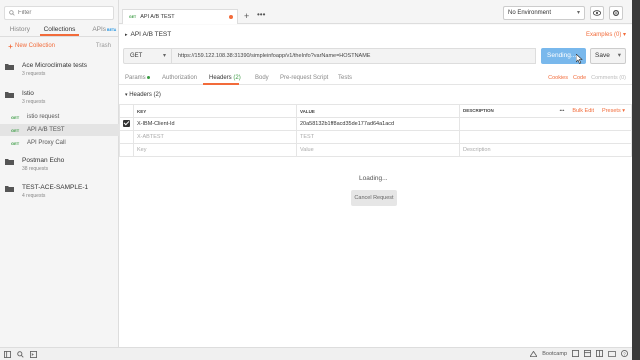 The image size is (640, 360). What do you see at coordinates (262, 78) in the screenshot?
I see `tab-body: Body` at bounding box center [262, 78].